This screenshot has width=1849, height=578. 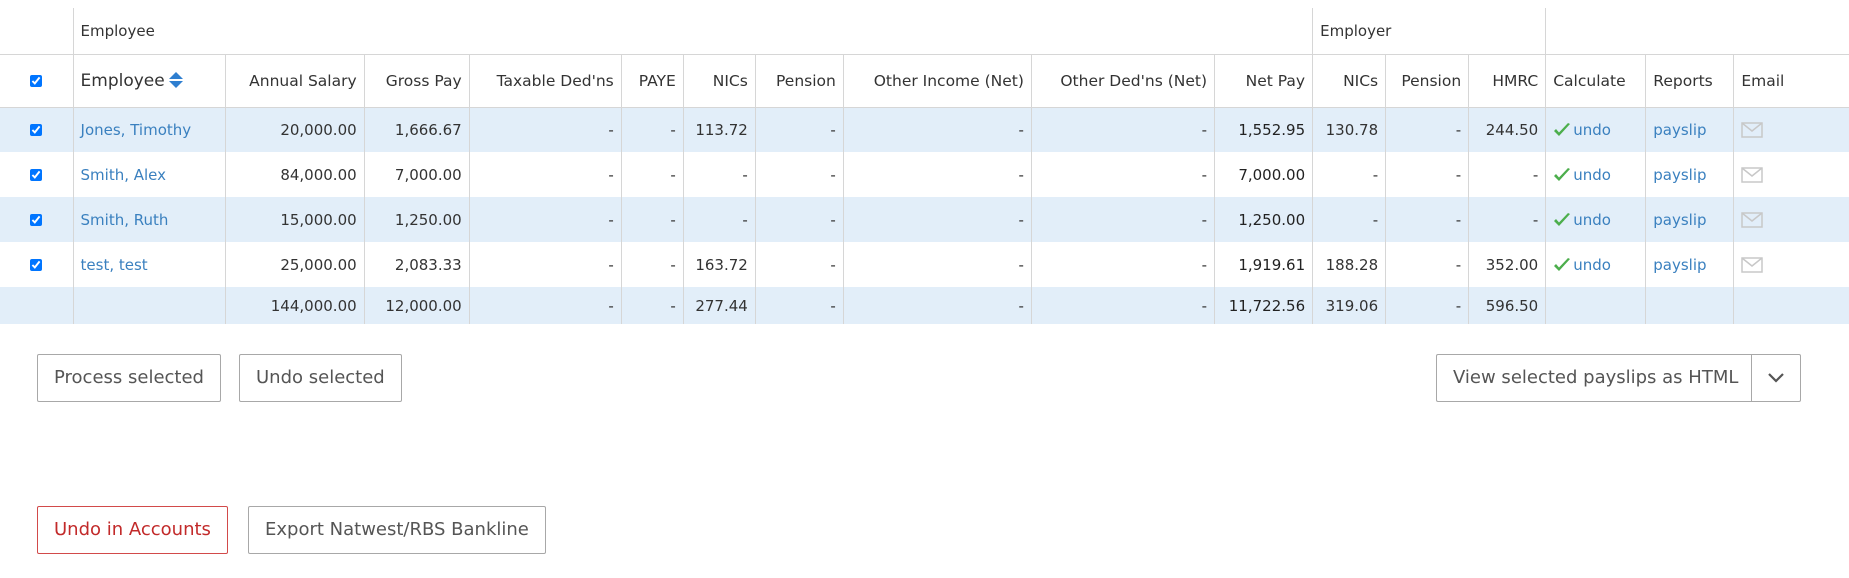 I want to click on total-taxable-deds: -, so click(x=545, y=305).